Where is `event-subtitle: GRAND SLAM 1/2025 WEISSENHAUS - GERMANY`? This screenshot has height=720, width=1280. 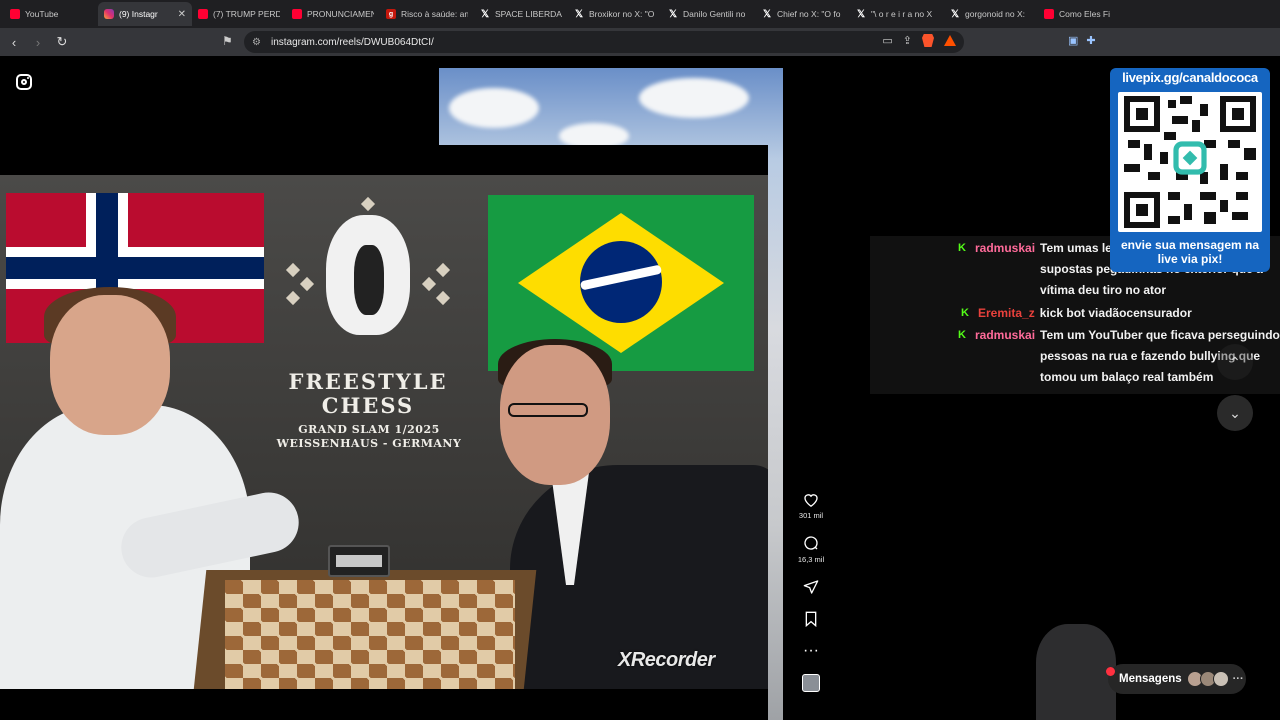 event-subtitle: GRAND SLAM 1/2025 WEISSENHAUS - GERMANY is located at coordinates (369, 437).